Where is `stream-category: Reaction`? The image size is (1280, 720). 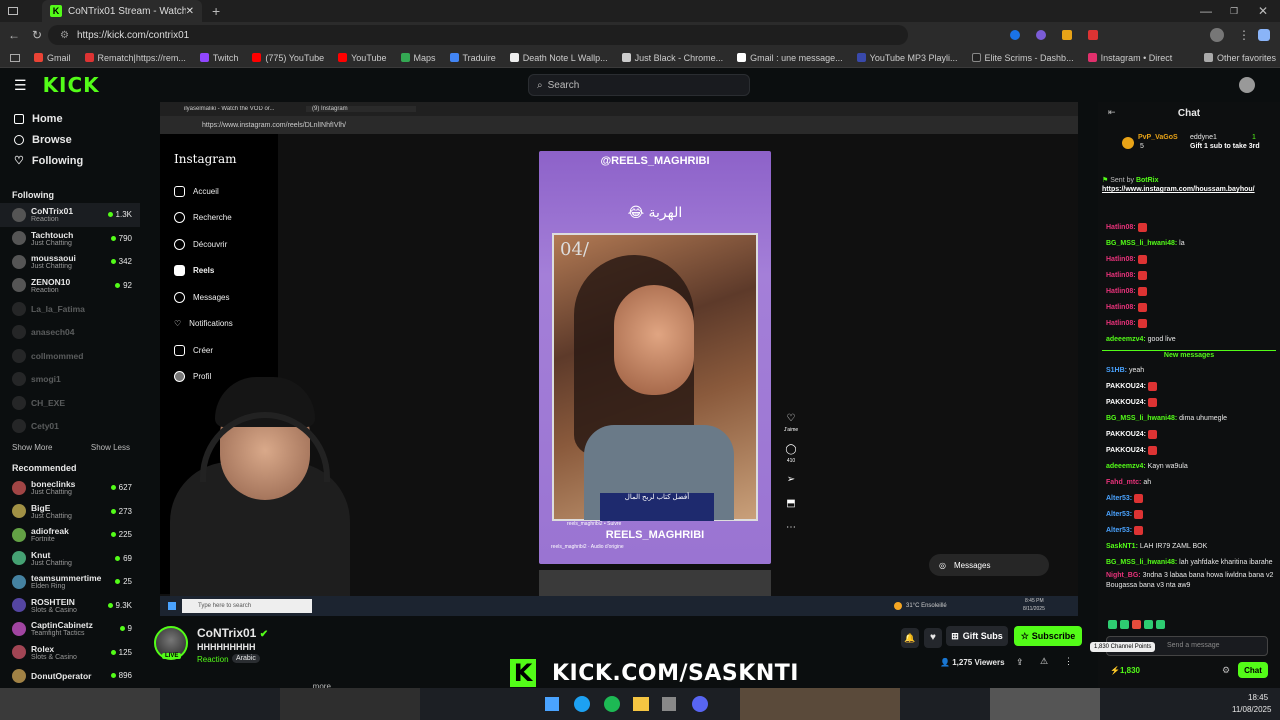
stream-category: Reaction is located at coordinates (213, 659).